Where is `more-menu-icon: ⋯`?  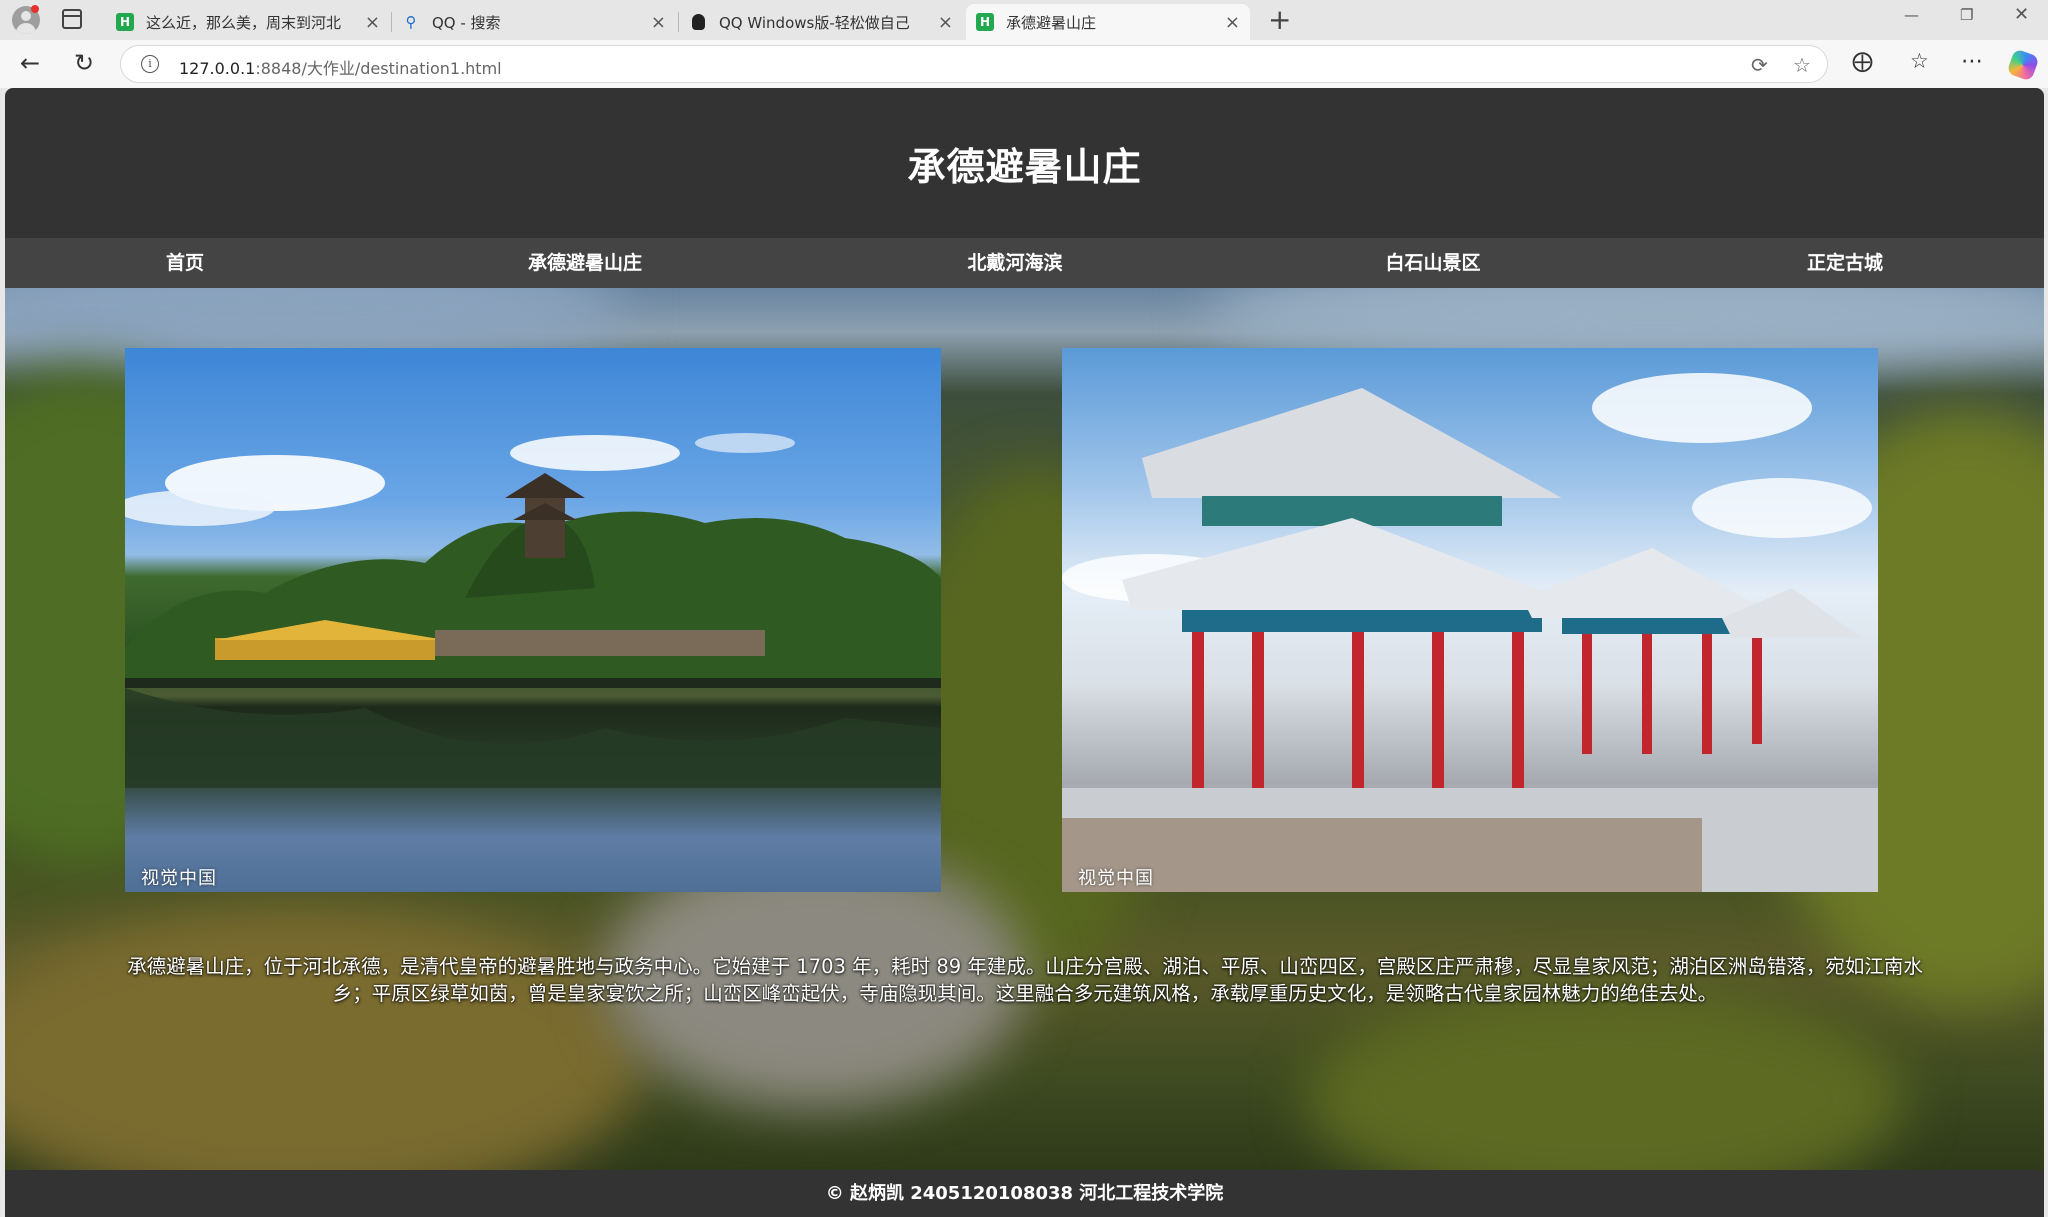
more-menu-icon: ⋯ is located at coordinates (1972, 61).